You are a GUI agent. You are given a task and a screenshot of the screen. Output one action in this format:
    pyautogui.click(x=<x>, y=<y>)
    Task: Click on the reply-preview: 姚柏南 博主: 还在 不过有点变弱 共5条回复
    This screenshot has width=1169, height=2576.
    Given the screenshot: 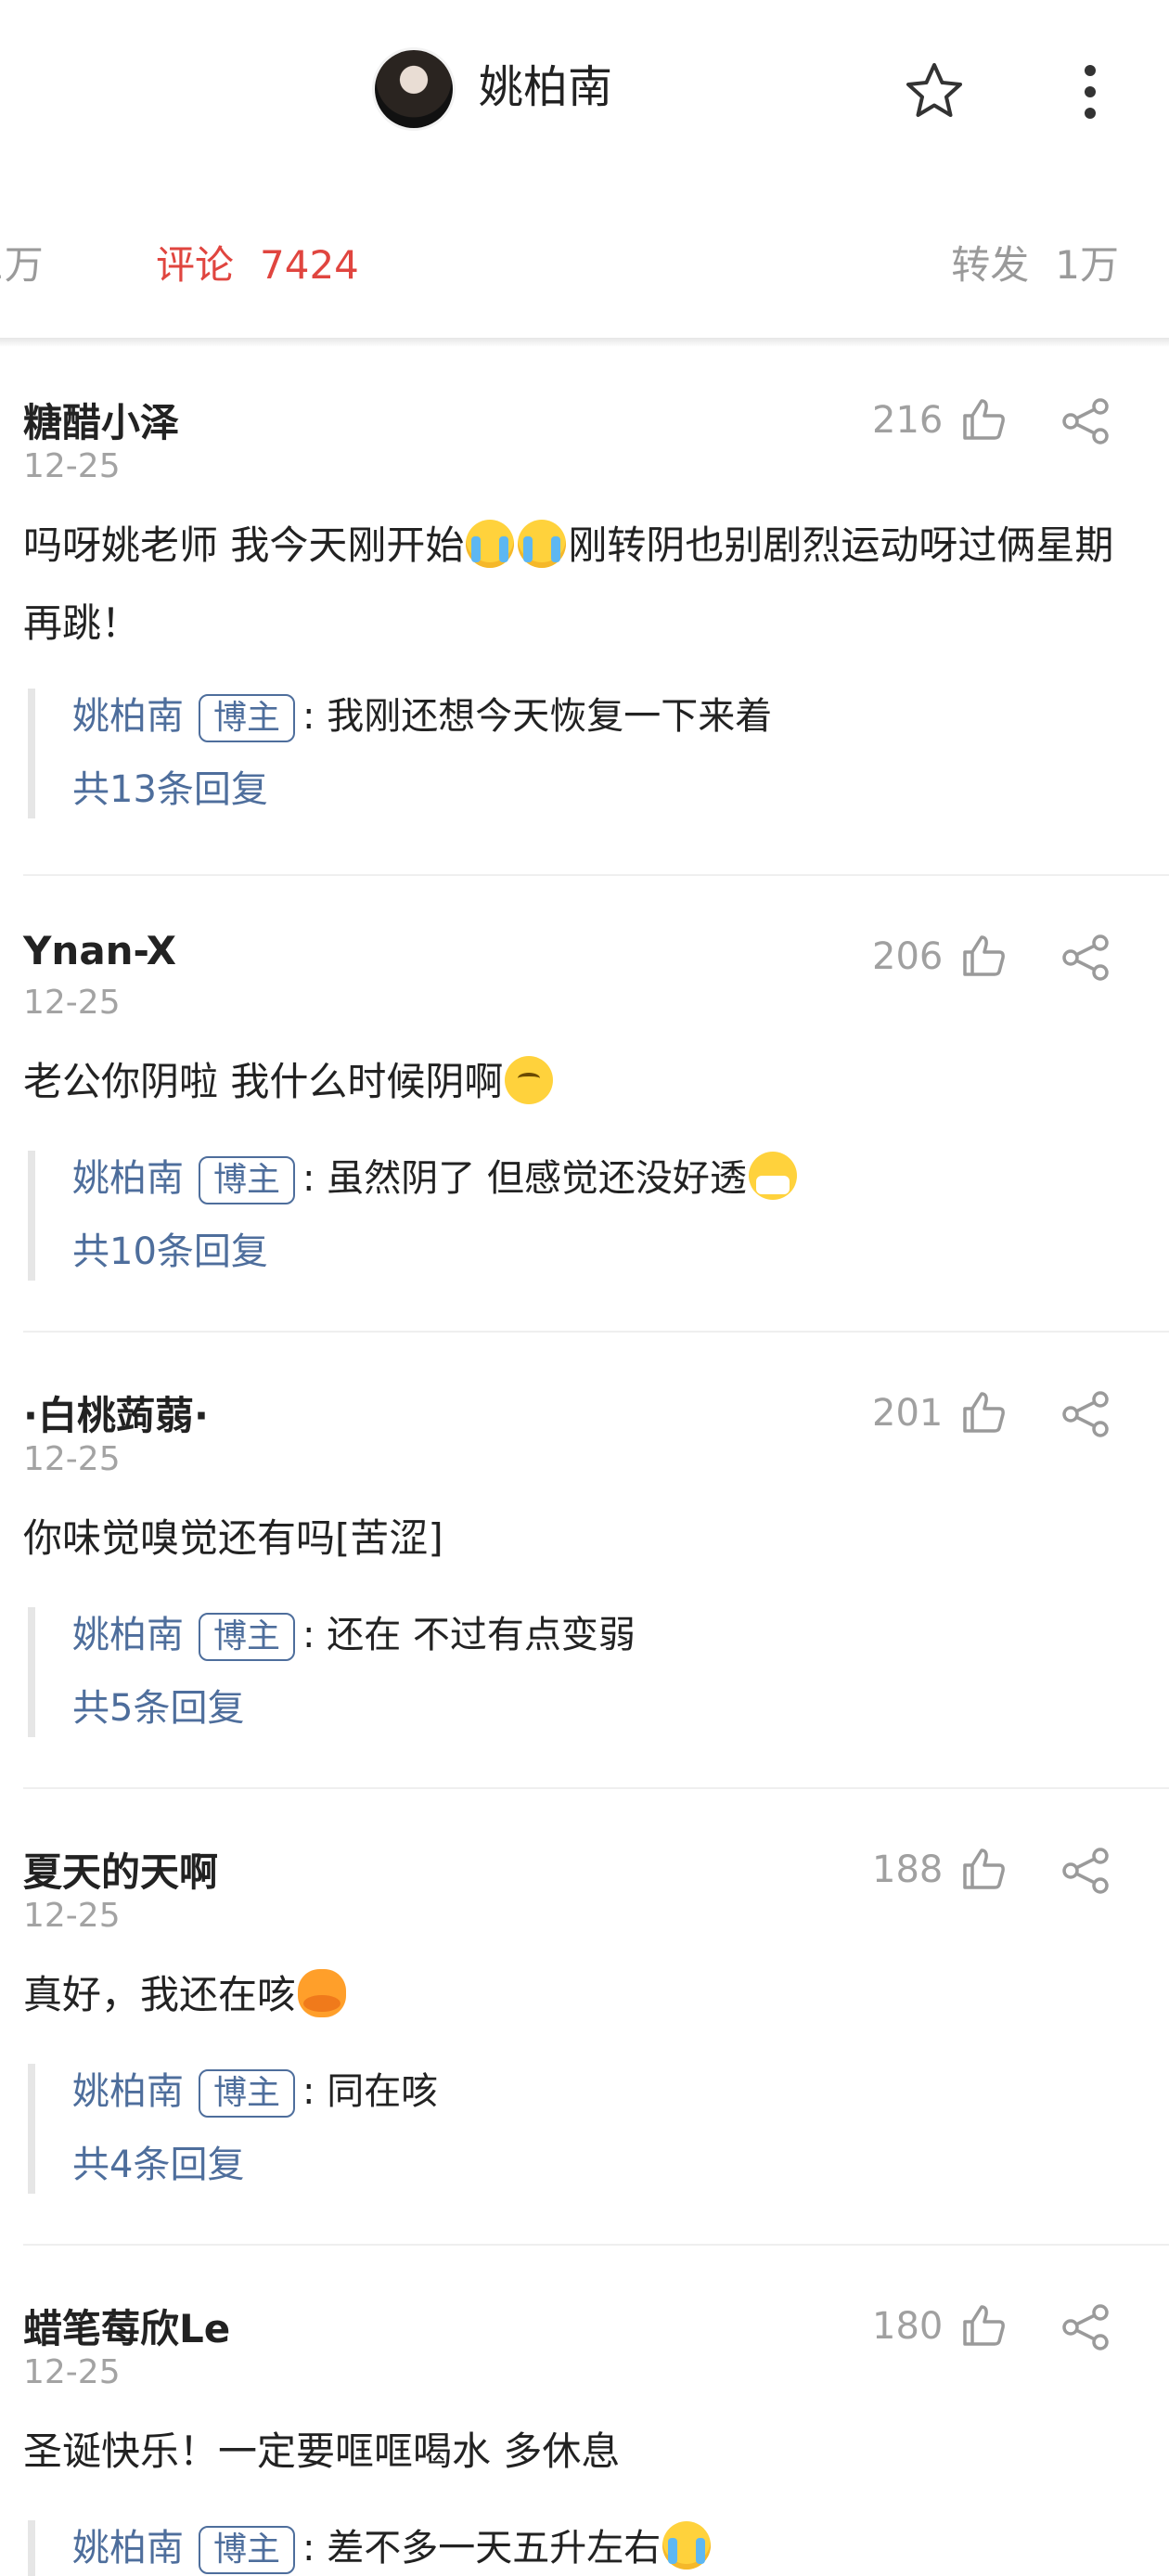 What is the action you would take?
    pyautogui.click(x=588, y=1672)
    